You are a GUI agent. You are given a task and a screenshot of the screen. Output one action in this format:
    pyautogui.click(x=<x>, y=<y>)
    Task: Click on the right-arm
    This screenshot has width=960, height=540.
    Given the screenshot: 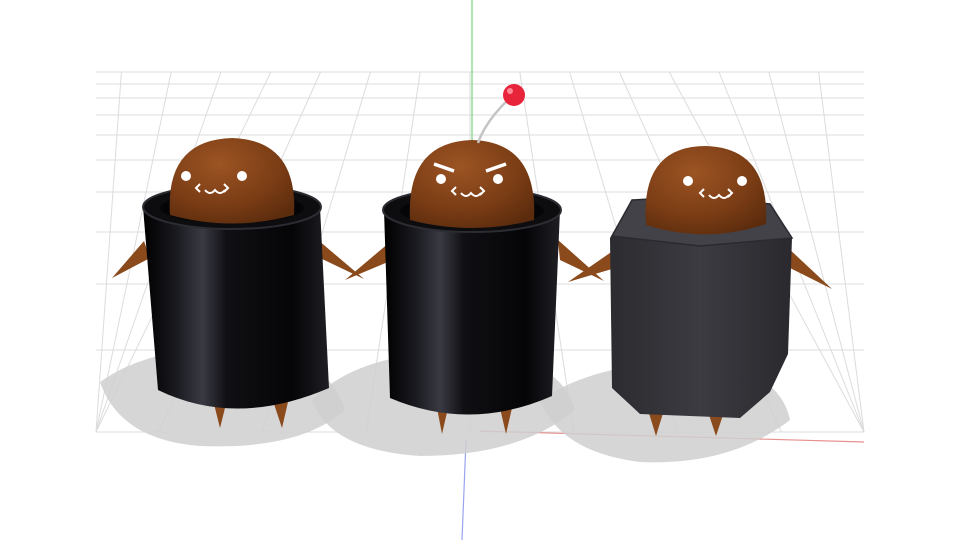 What is the action you would take?
    pyautogui.click(x=809, y=267)
    